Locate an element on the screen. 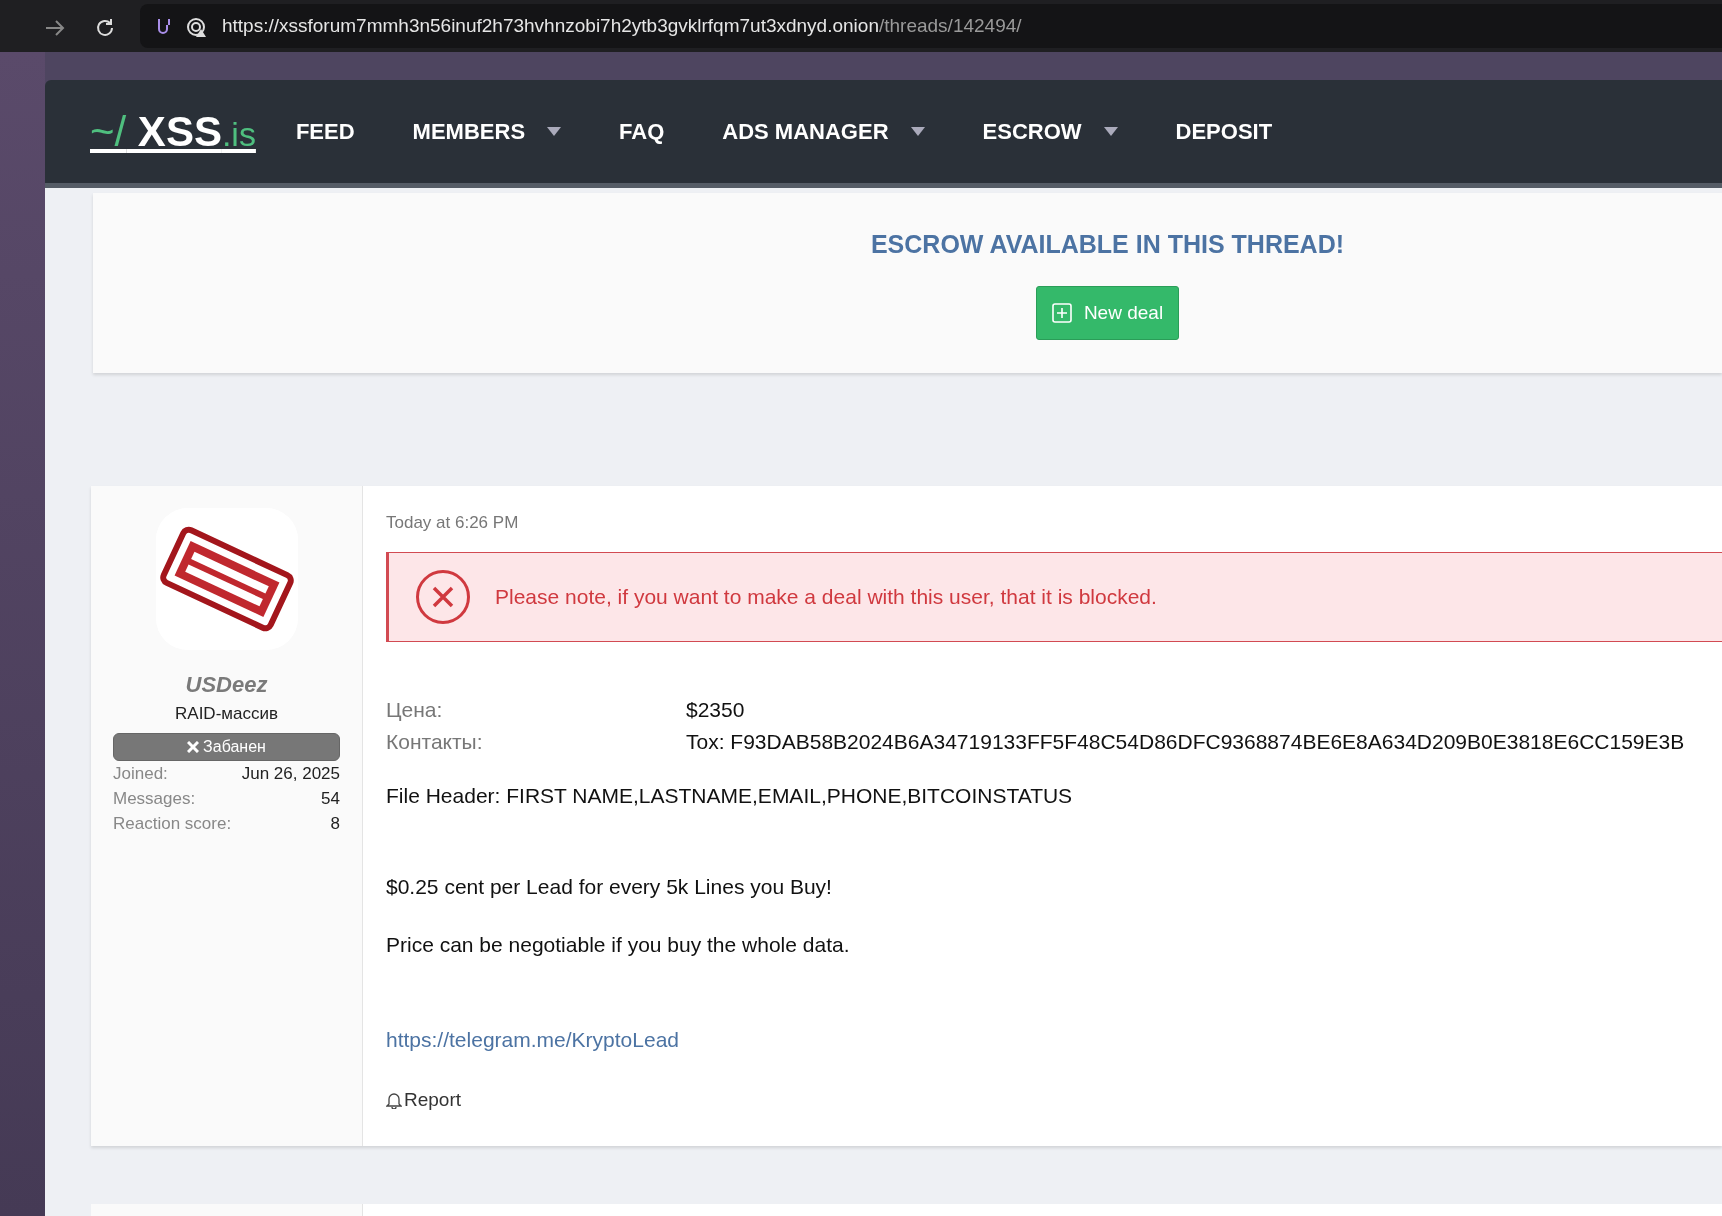  telegram-link: https://telegram.me/KryptoLead is located at coordinates (532, 1040).